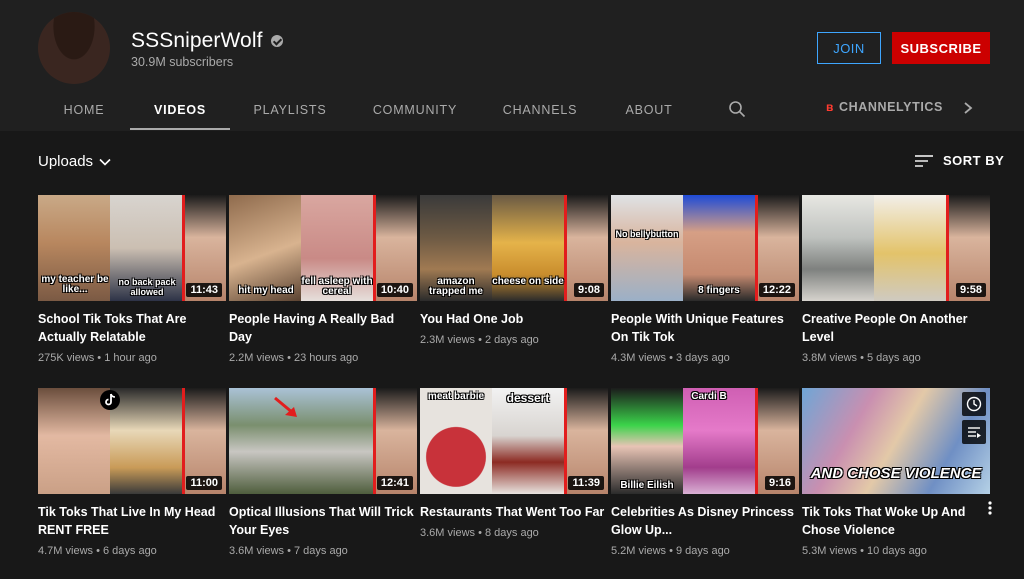  I want to click on sort-by-button: SORT BY, so click(959, 160).